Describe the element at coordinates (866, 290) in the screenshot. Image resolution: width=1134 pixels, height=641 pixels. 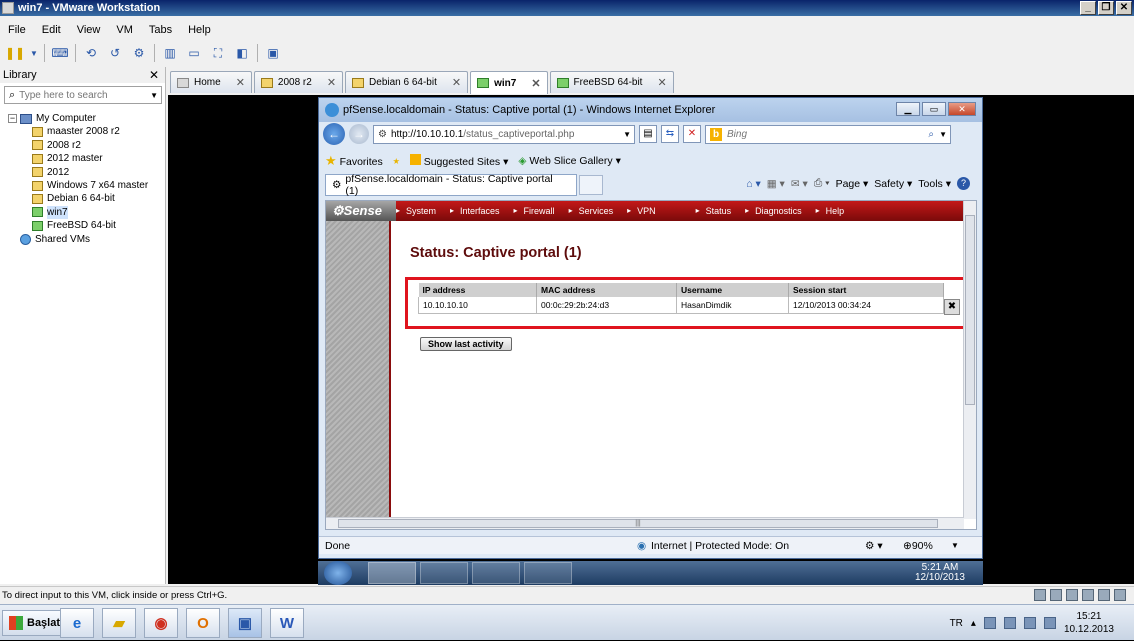
I see `column-header: Session start` at that location.